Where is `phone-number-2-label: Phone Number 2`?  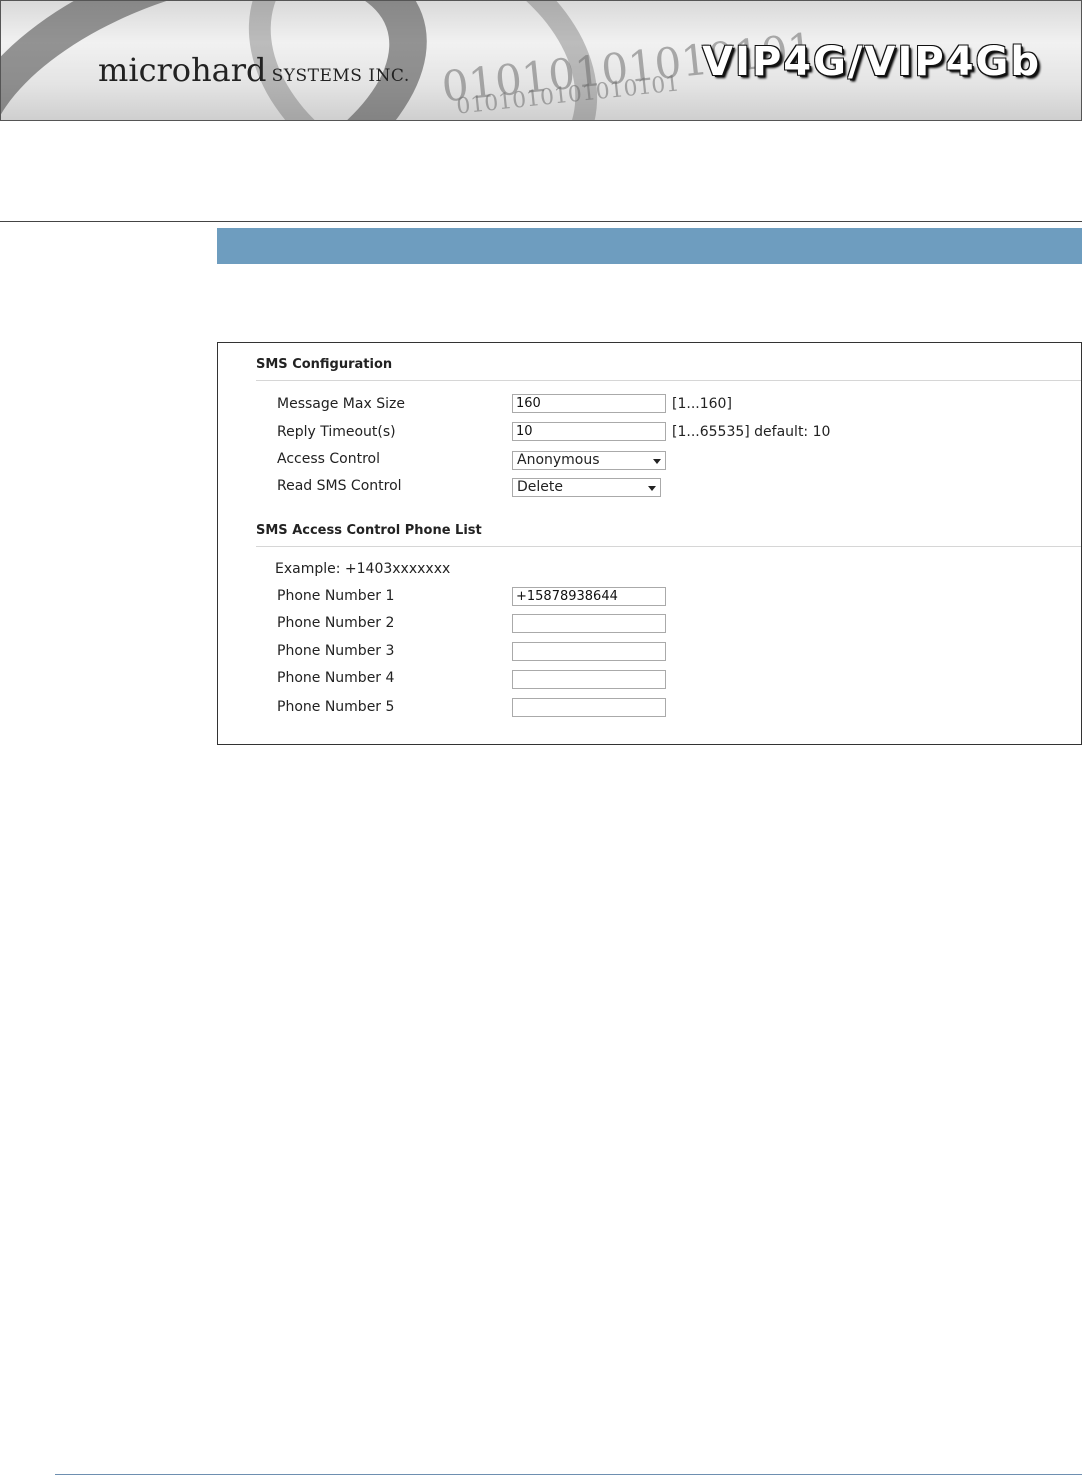 phone-number-2-label: Phone Number 2 is located at coordinates (336, 623).